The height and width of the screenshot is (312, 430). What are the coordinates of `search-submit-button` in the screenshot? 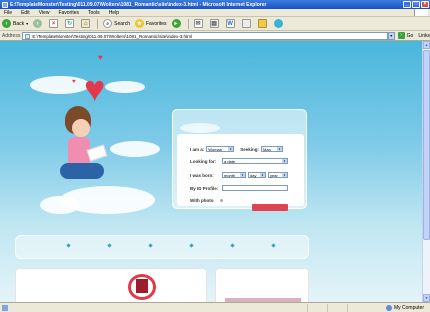 It's located at (270, 207).